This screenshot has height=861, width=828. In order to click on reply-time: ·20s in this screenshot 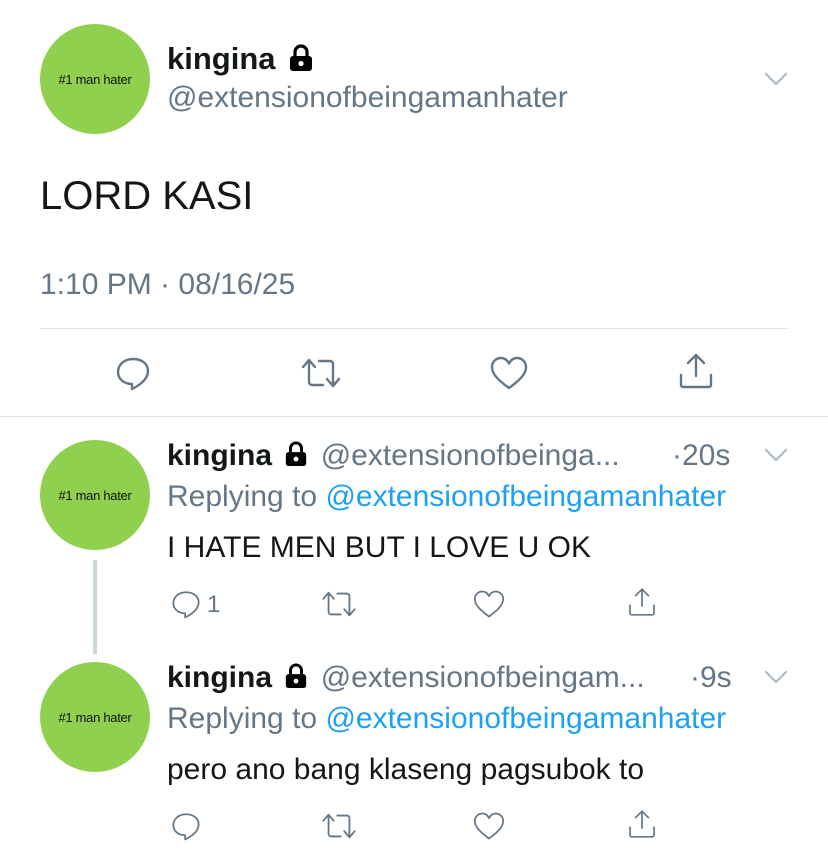, I will do `click(701, 456)`.